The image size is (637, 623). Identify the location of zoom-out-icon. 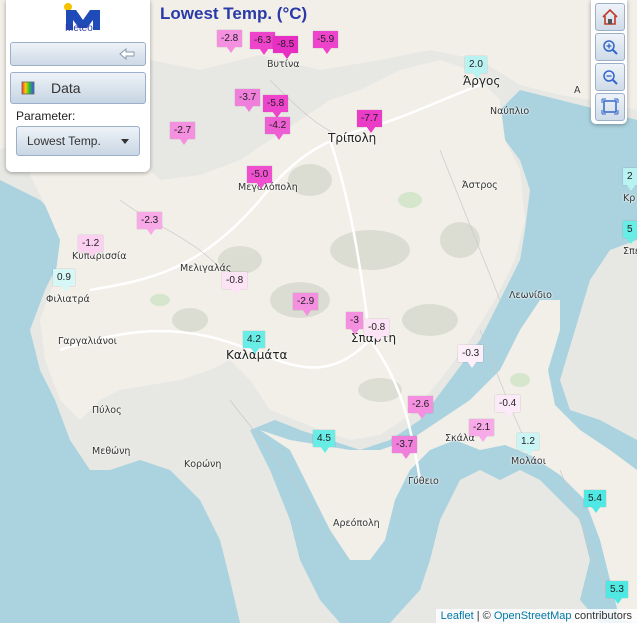
(610, 77).